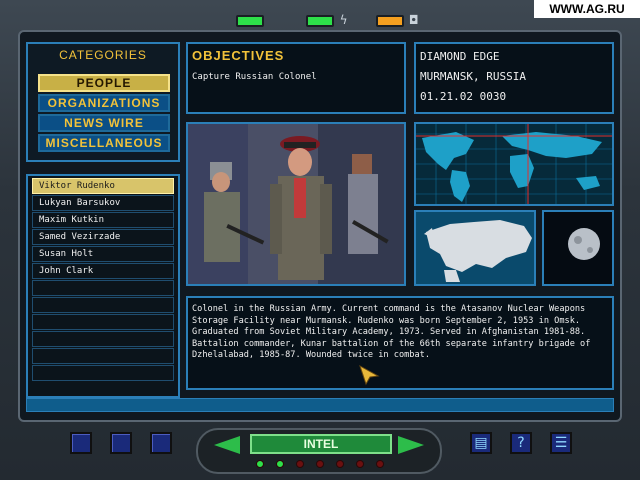 The height and width of the screenshot is (480, 640). I want to click on camera-icon: ◘, so click(414, 20).